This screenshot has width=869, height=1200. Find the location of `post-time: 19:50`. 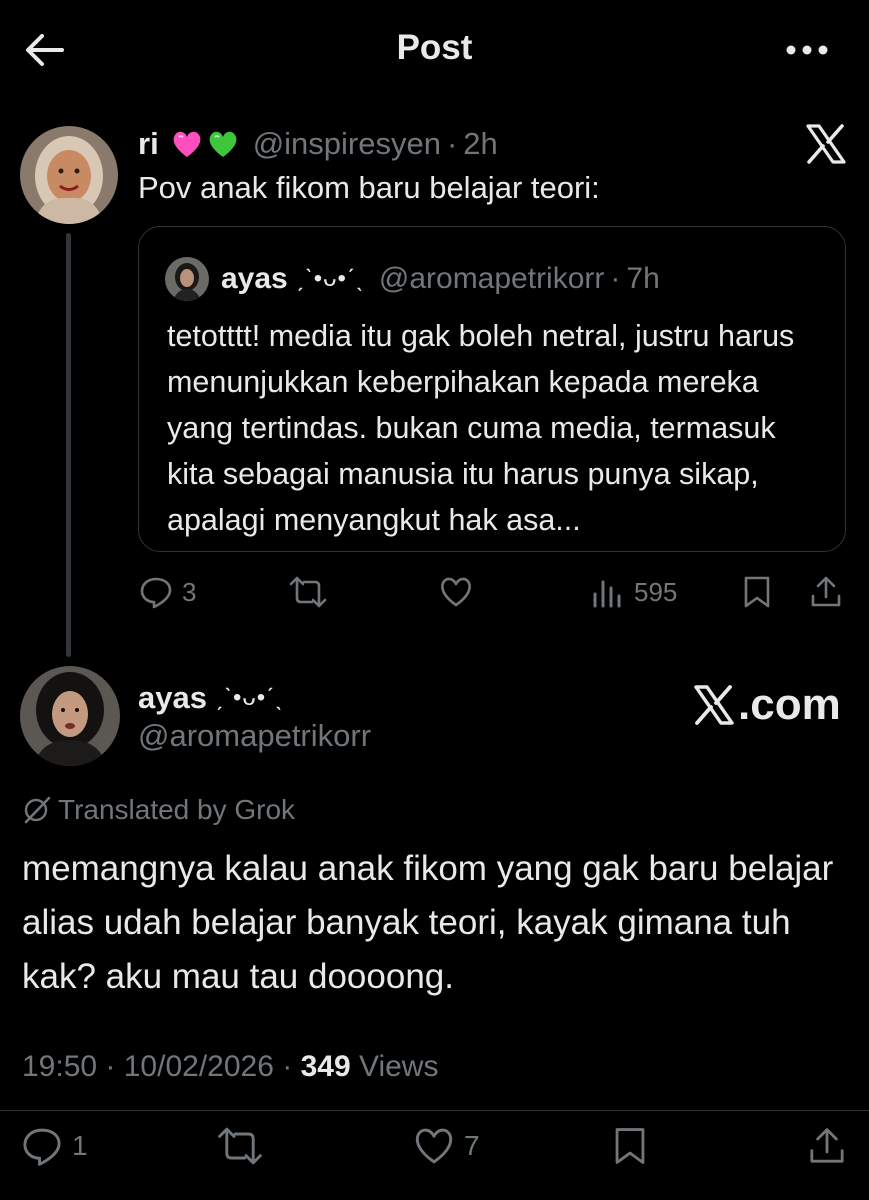

post-time: 19:50 is located at coordinates (59, 1066).